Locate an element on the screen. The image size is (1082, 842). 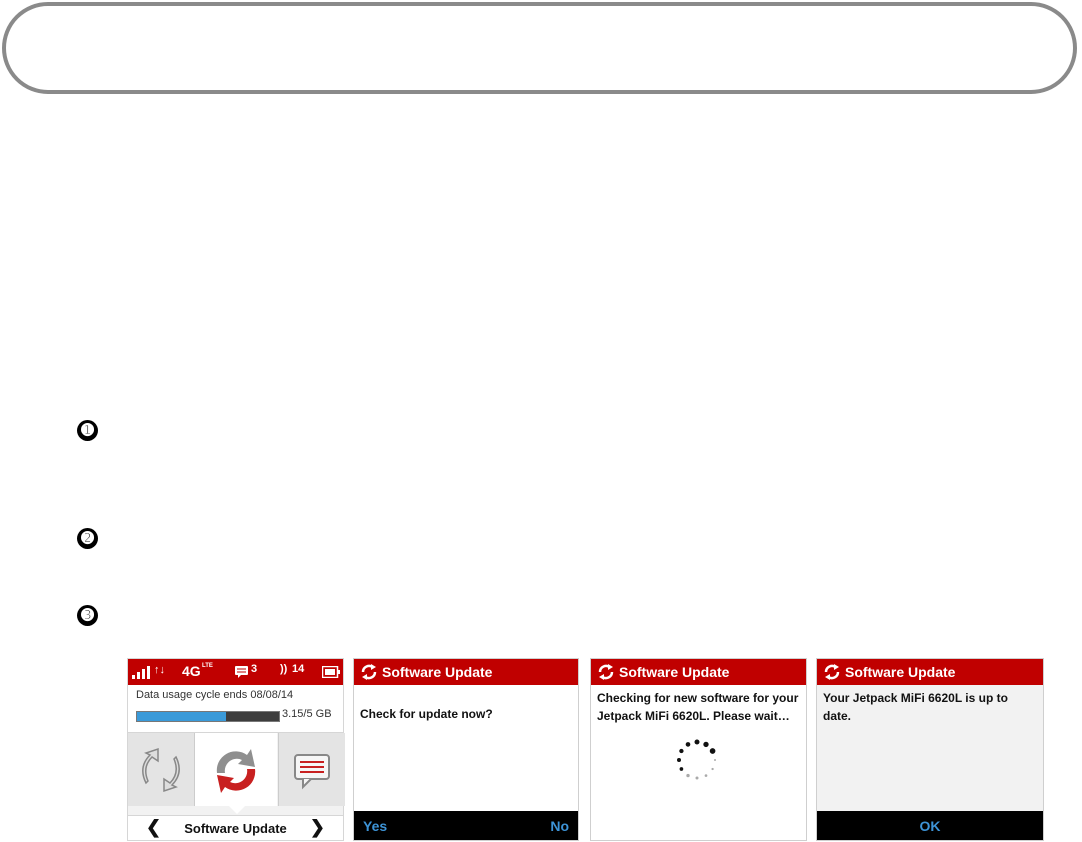
software-update-icon is located at coordinates (236, 771).